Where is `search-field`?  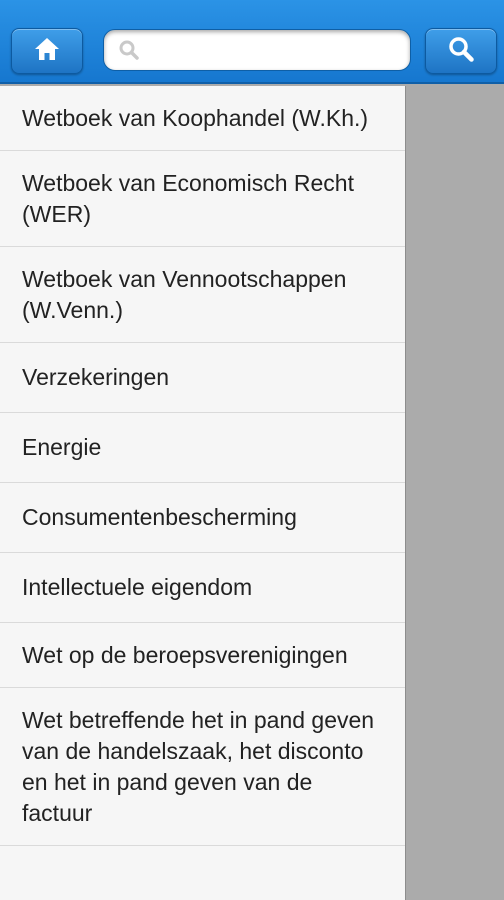
search-field is located at coordinates (257, 50).